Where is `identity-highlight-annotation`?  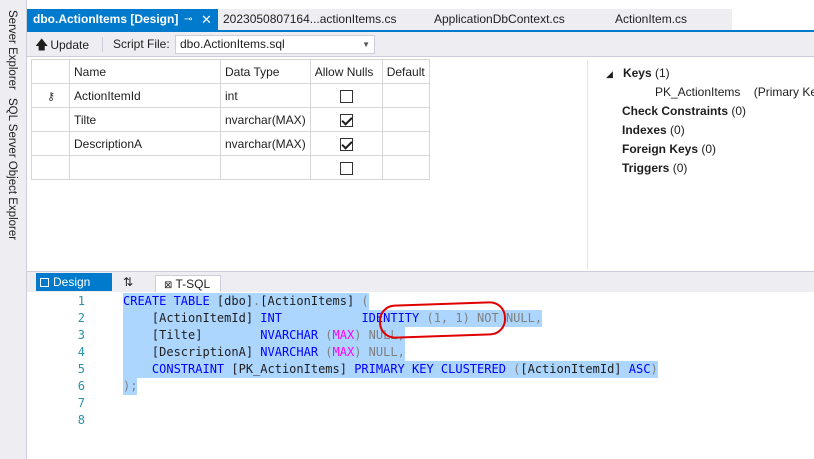 identity-highlight-annotation is located at coordinates (442, 320).